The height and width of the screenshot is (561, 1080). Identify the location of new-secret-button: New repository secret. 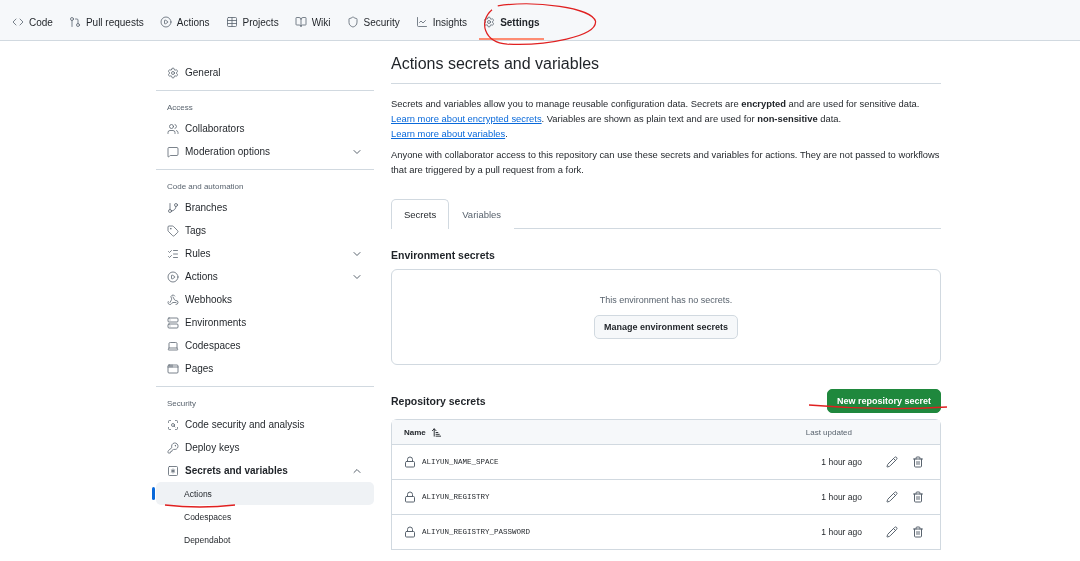
(883, 401).